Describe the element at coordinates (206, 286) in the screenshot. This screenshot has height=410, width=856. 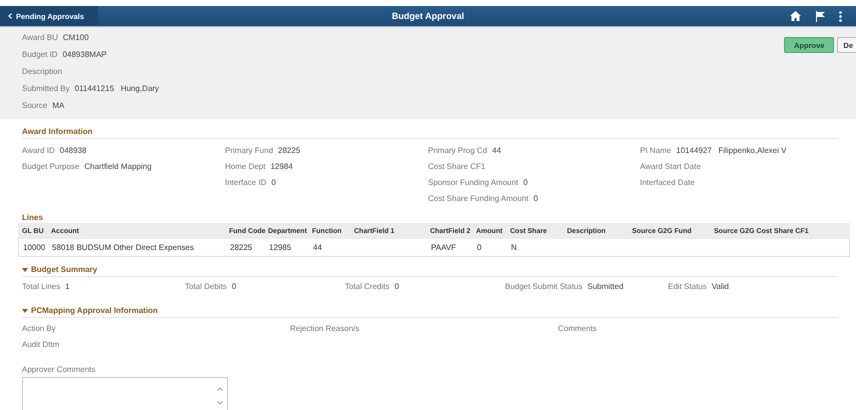
I see `field-label: Total Debits` at that location.